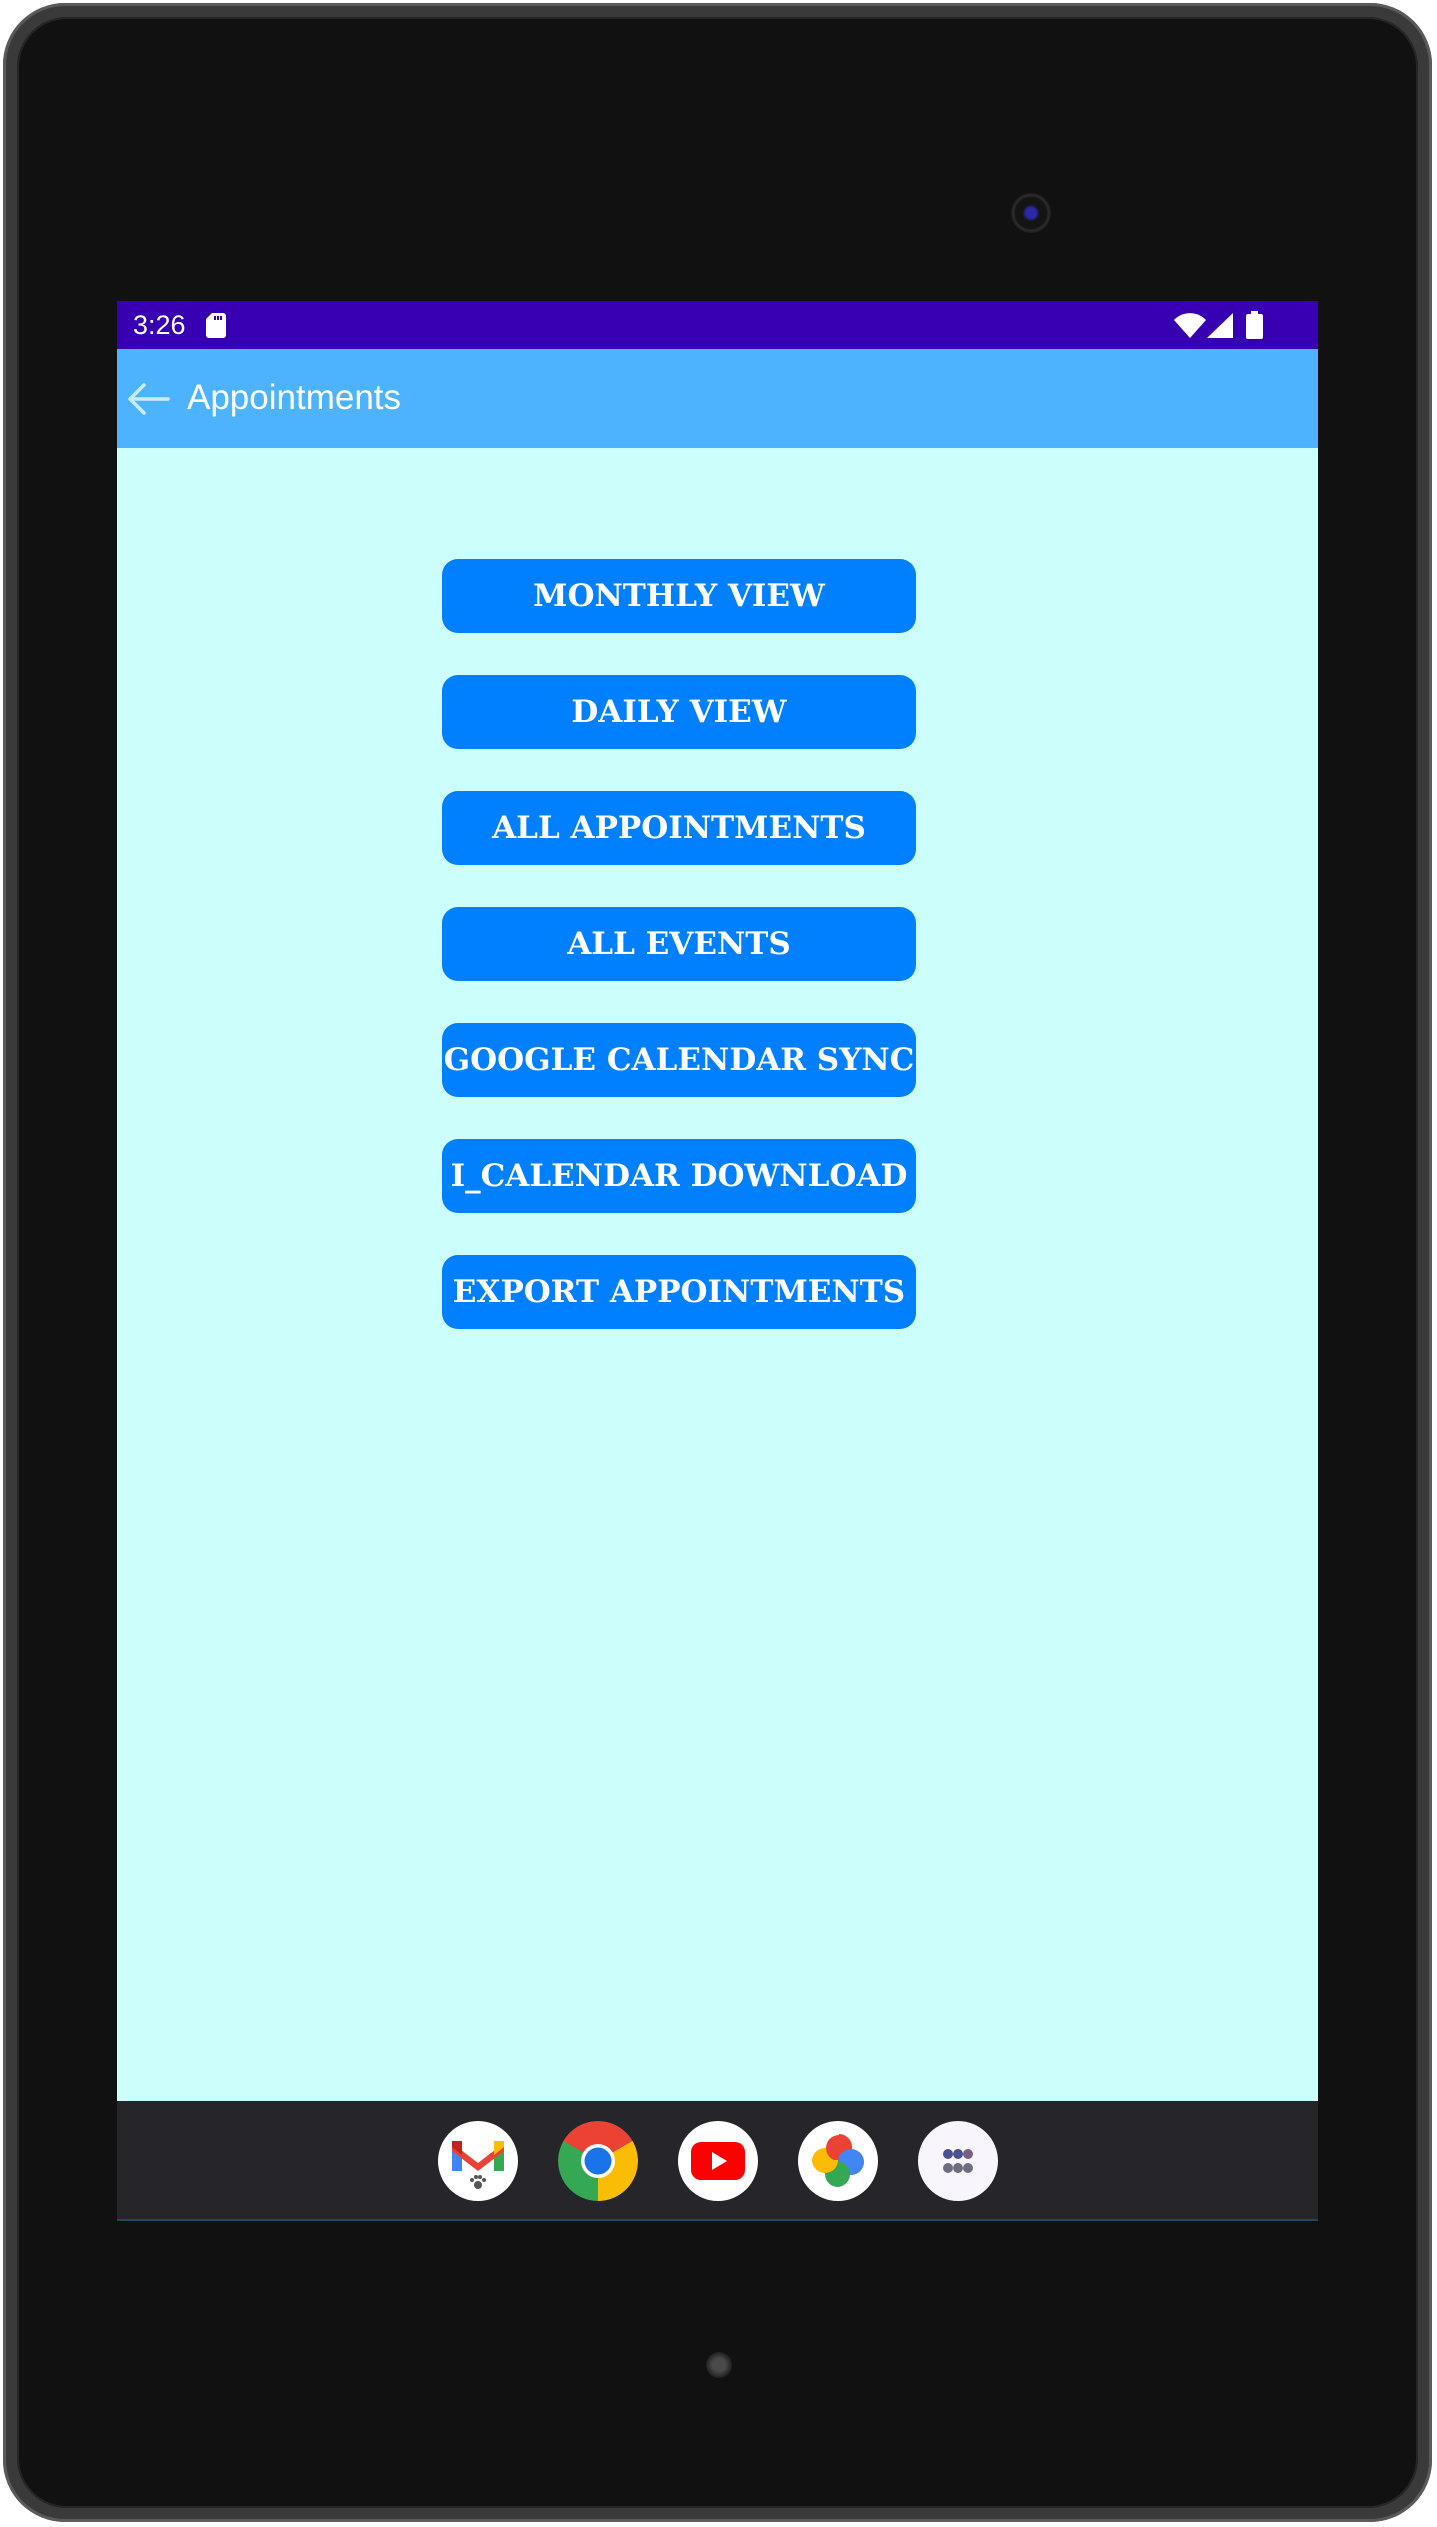 This screenshot has width=1437, height=2527. Describe the element at coordinates (216, 325) in the screenshot. I see `sd-card-icon` at that location.